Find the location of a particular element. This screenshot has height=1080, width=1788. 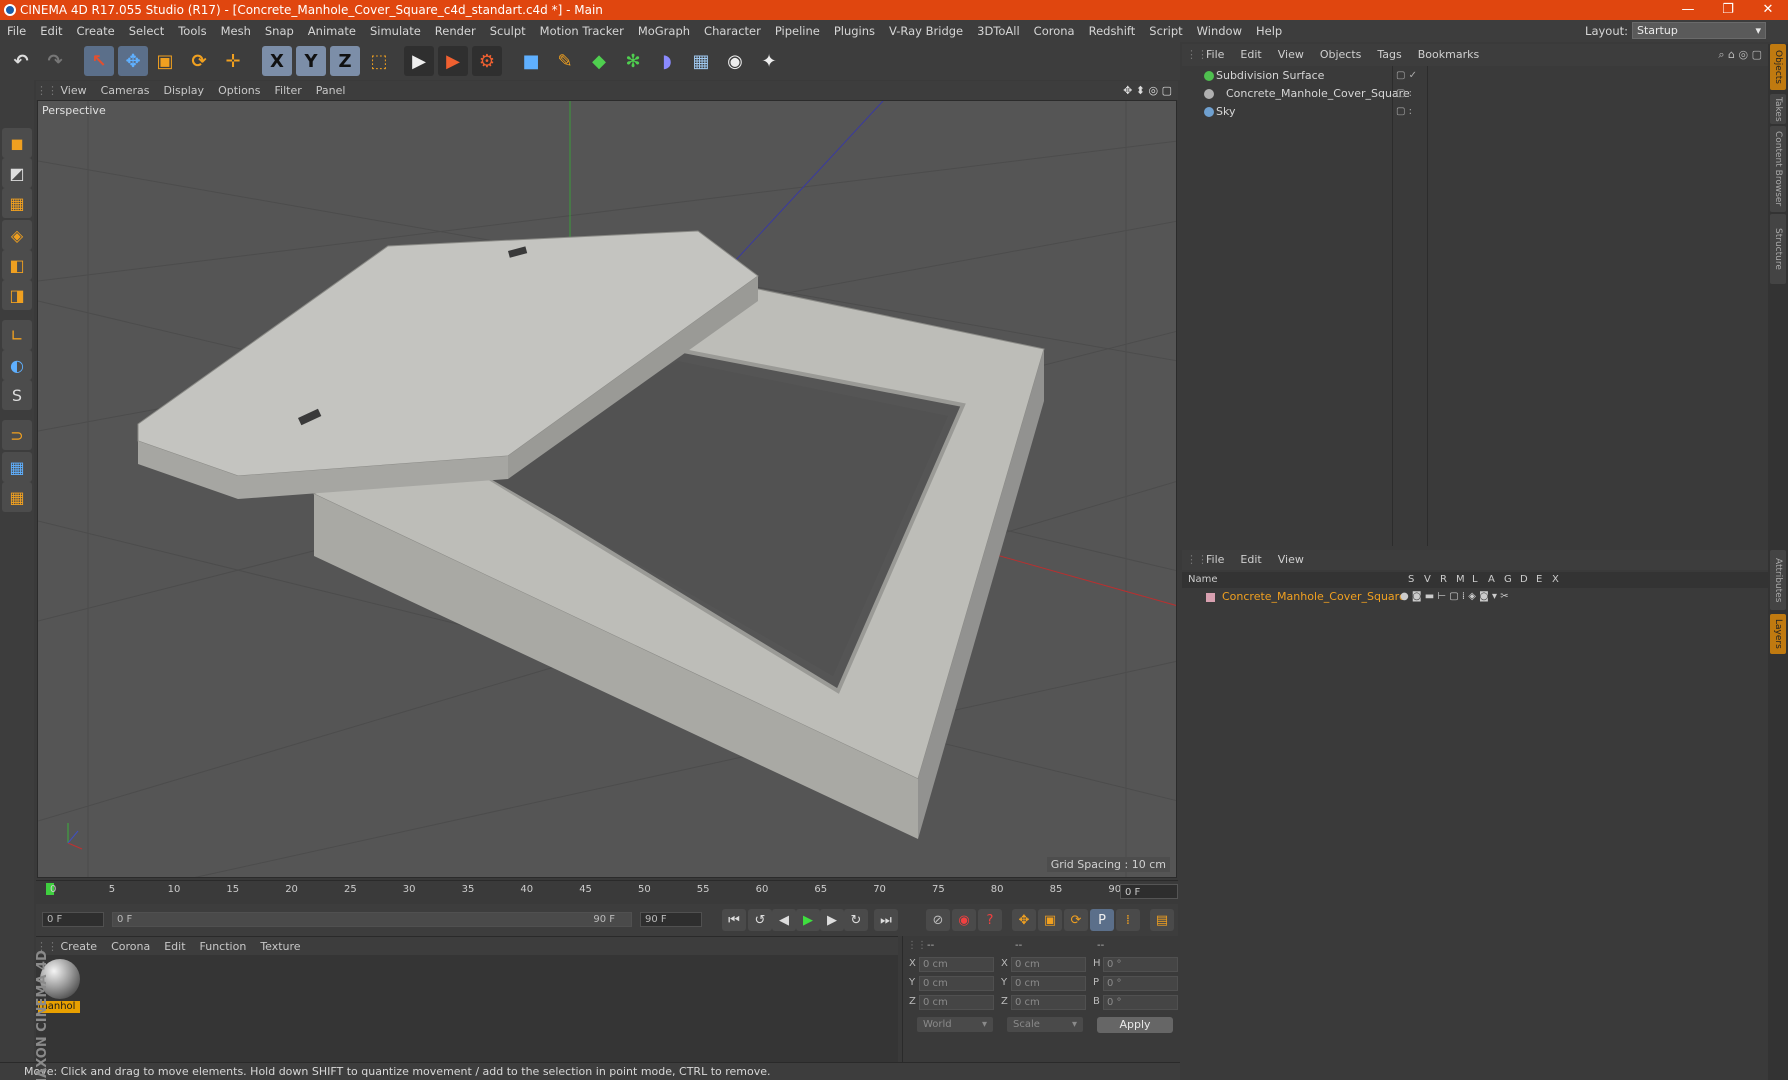

scale-mode-dropdown: Scale ▾ is located at coordinates (1045, 1024).